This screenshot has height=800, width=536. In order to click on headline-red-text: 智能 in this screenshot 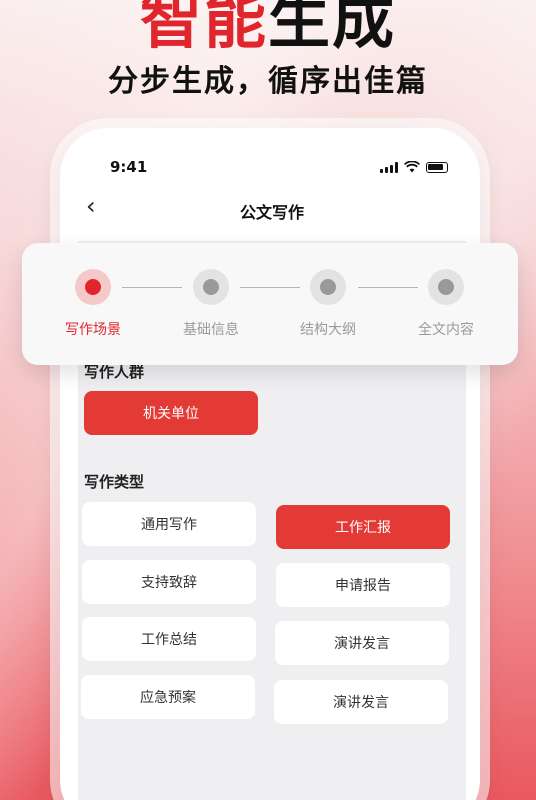, I will do `click(203, 28)`.